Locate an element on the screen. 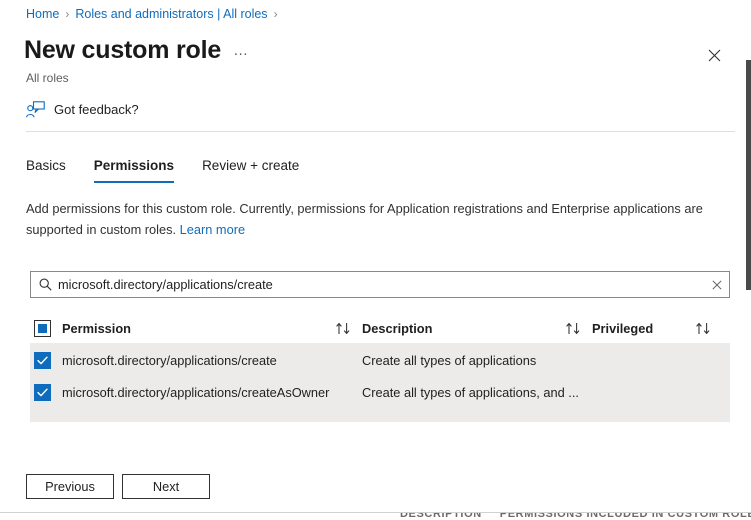 The height and width of the screenshot is (520, 751). tab-permissions-label: Permissions is located at coordinates (134, 165).